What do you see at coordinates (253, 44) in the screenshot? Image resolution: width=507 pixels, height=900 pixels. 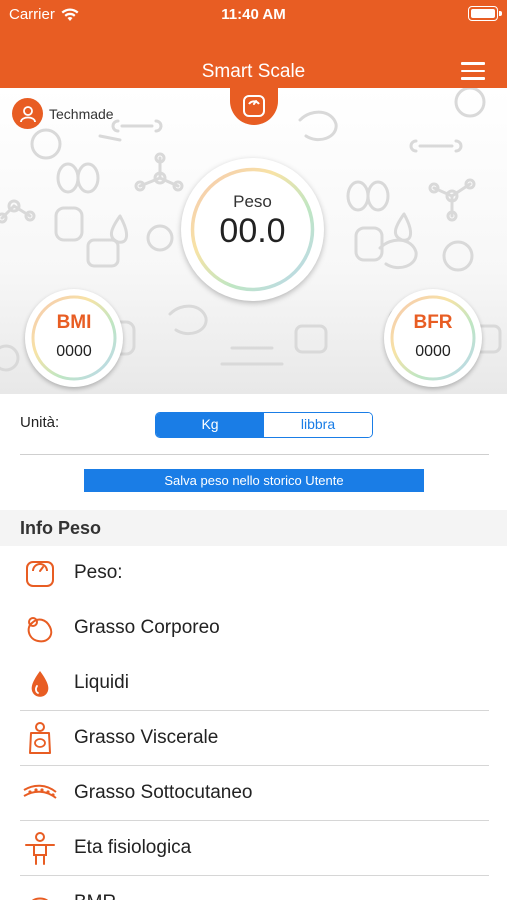 I see `app-header: Carrier 11:40 AM Smart Scale` at bounding box center [253, 44].